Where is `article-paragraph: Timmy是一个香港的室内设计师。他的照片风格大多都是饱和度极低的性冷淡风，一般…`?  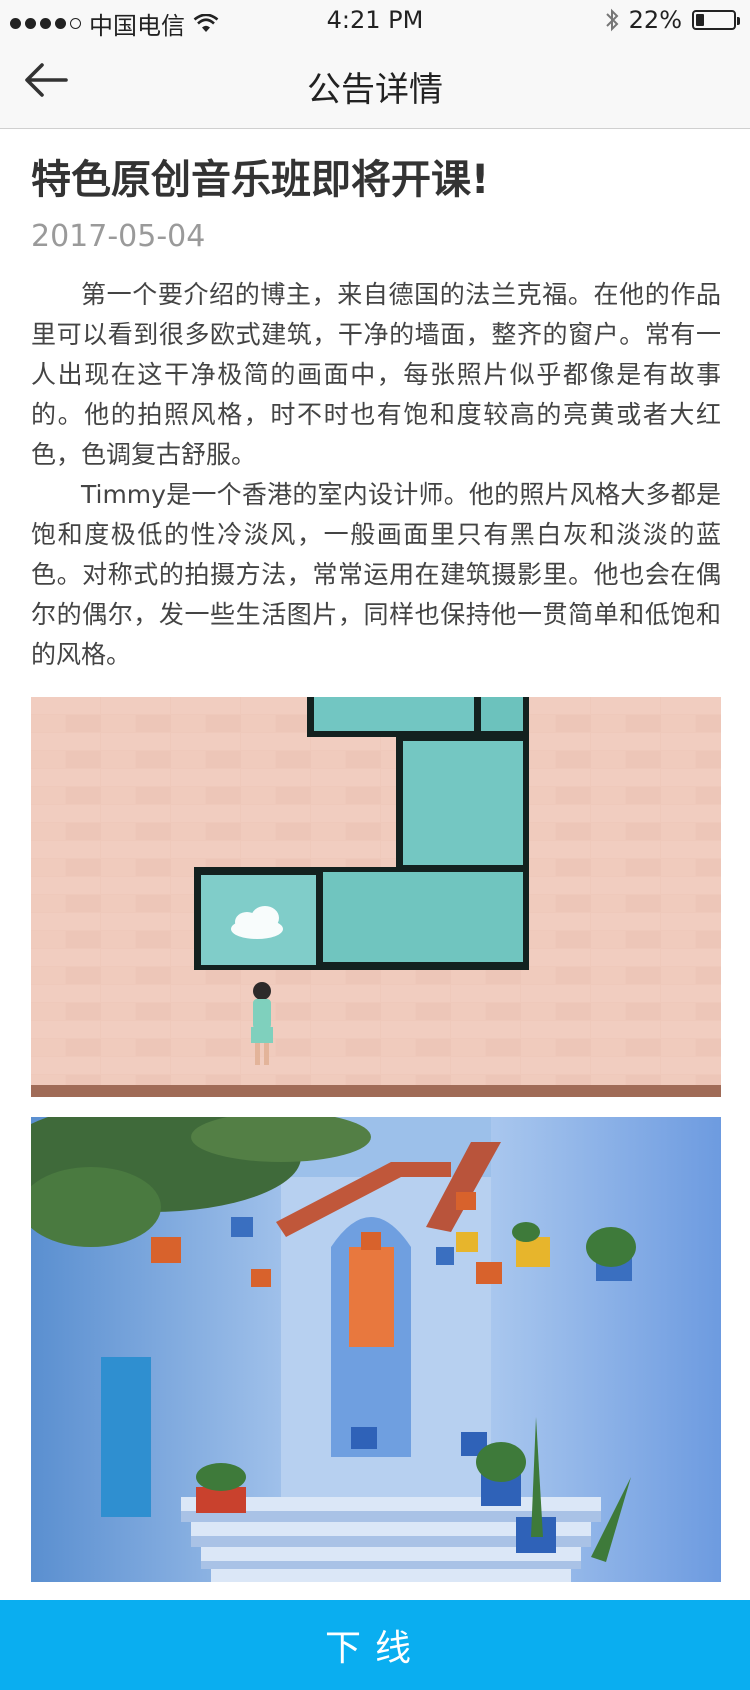
article-paragraph: Timmy是一个香港的室内设计师。他的照片风格大多都是饱和度极低的性冷淡风，一般… is located at coordinates (376, 574).